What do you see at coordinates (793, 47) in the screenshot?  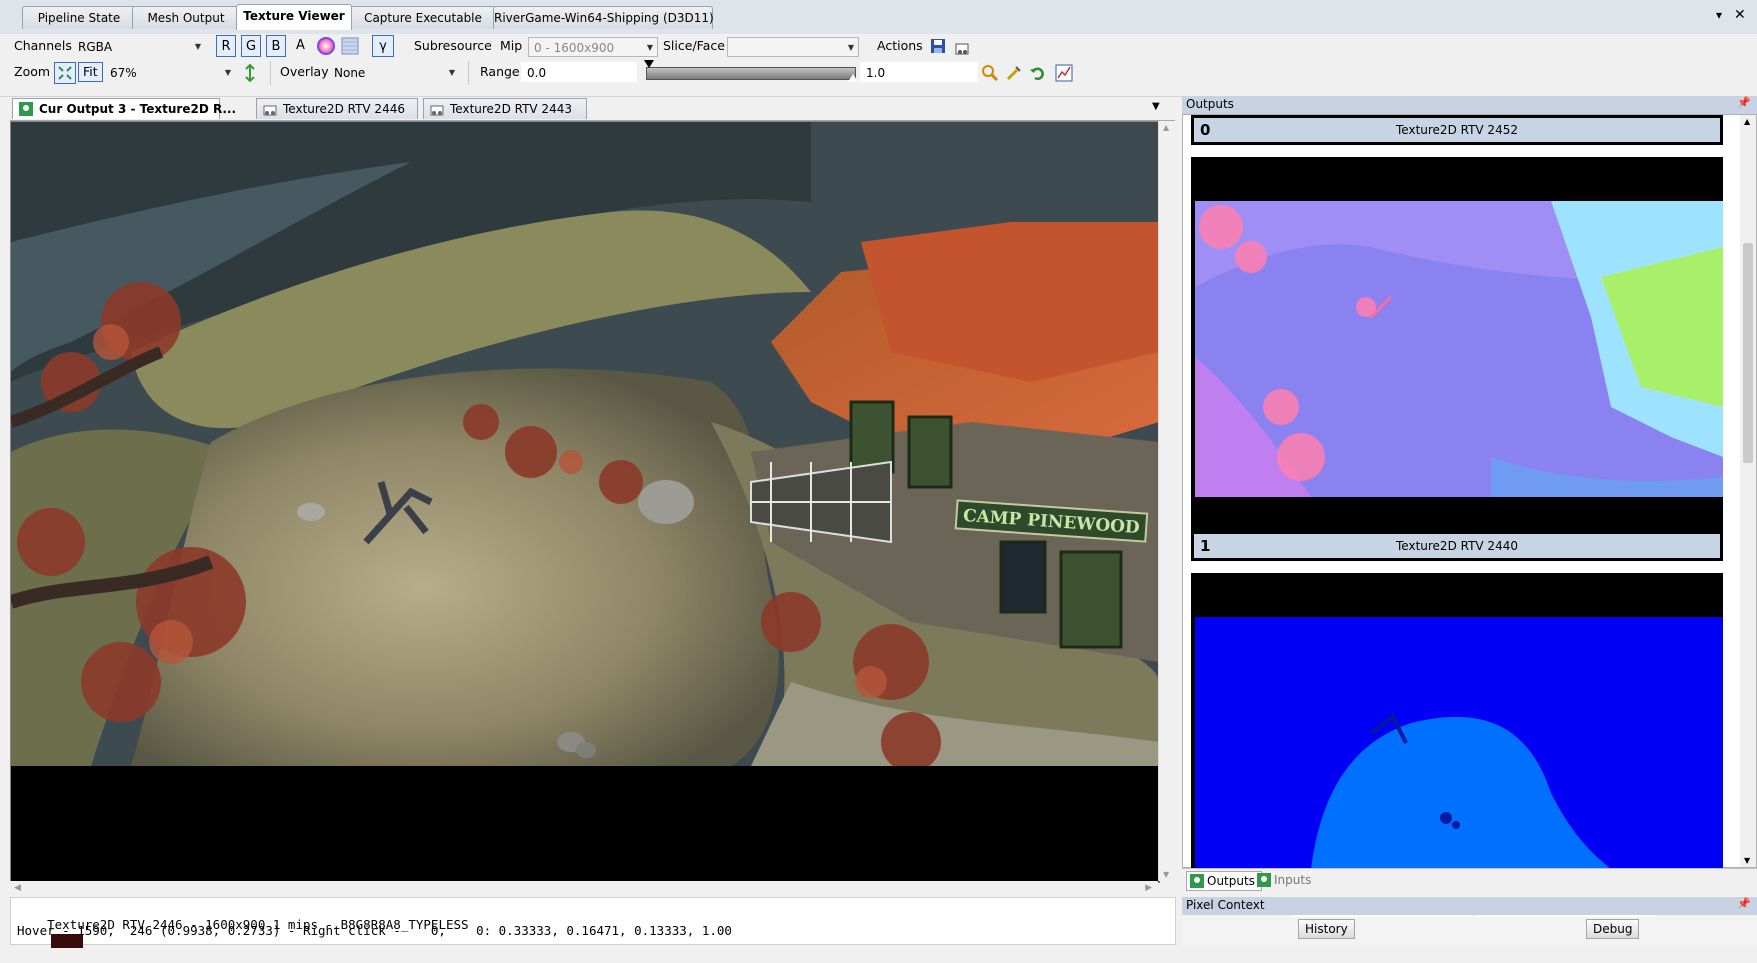 I see `slice-face-select: ▼` at bounding box center [793, 47].